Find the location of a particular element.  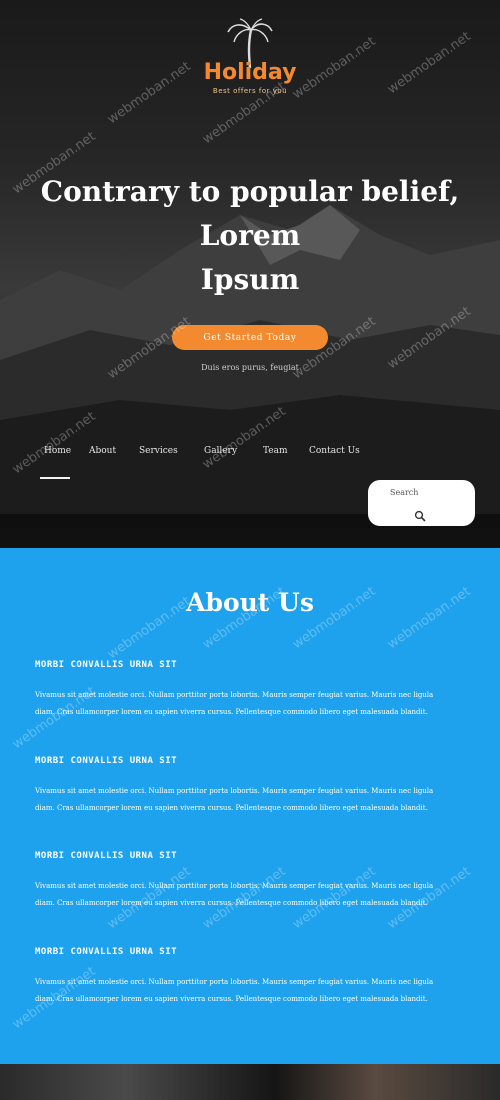

hero-headline: Contrary to popular belief, Lorem Ipsum is located at coordinates (250, 236).